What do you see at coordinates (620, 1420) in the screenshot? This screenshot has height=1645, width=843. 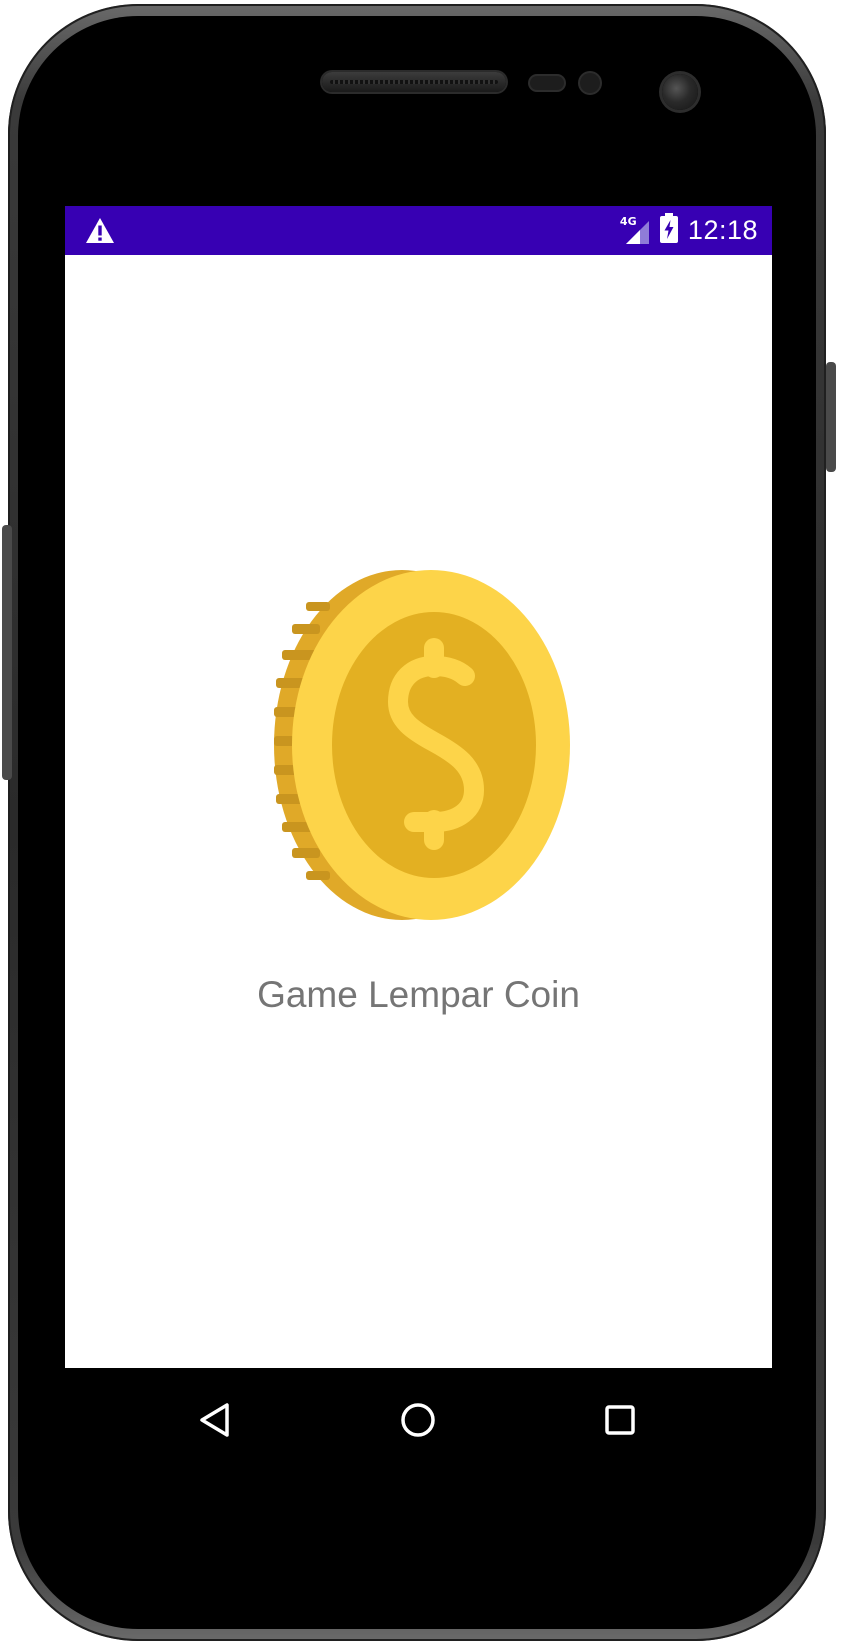 I see `recents-icon` at bounding box center [620, 1420].